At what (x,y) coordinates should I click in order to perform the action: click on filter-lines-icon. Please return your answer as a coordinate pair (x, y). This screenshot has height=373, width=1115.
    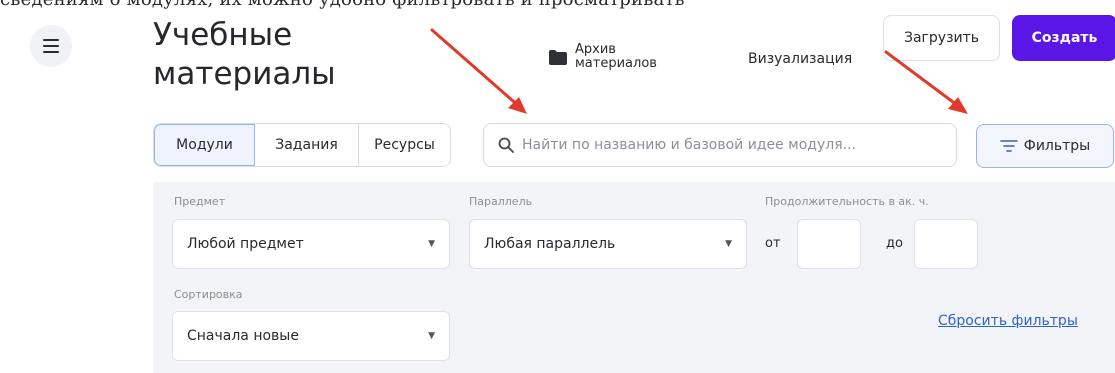
    Looking at the image, I should click on (1008, 146).